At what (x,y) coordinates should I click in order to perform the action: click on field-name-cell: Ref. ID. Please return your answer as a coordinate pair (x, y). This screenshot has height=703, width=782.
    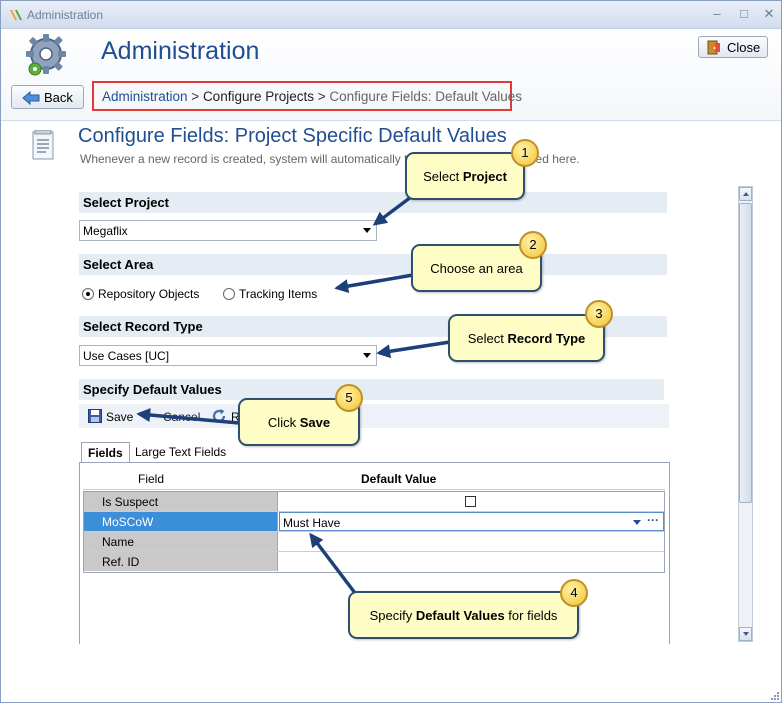
    Looking at the image, I should click on (181, 561).